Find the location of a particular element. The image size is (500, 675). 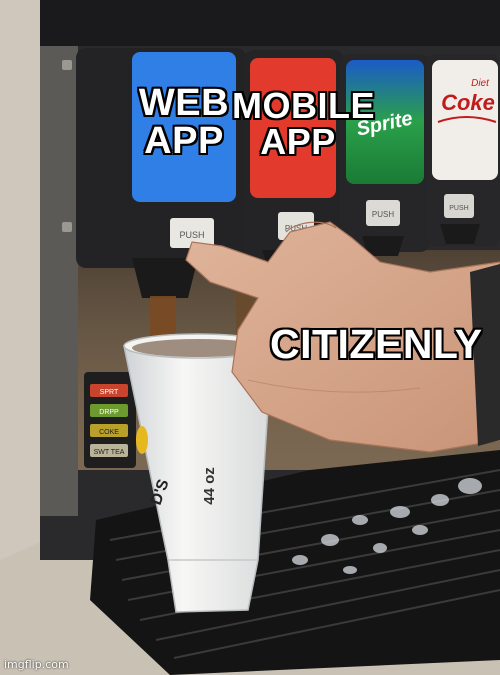

watermark: imgflip.com is located at coordinates (36, 664).